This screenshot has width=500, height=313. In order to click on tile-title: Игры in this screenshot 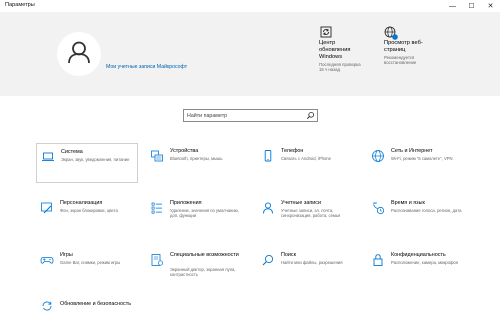, I will do `click(66, 255)`.